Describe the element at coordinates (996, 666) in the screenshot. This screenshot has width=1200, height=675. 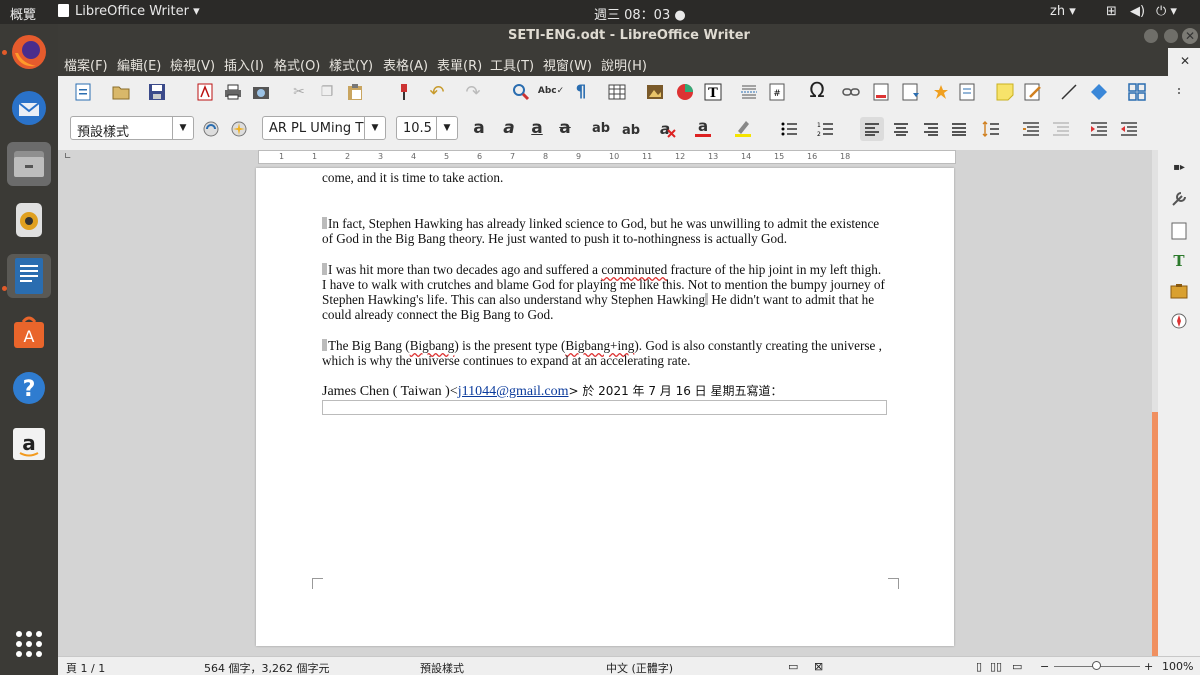
I see `multi-page-view-icon: ▯▯` at that location.